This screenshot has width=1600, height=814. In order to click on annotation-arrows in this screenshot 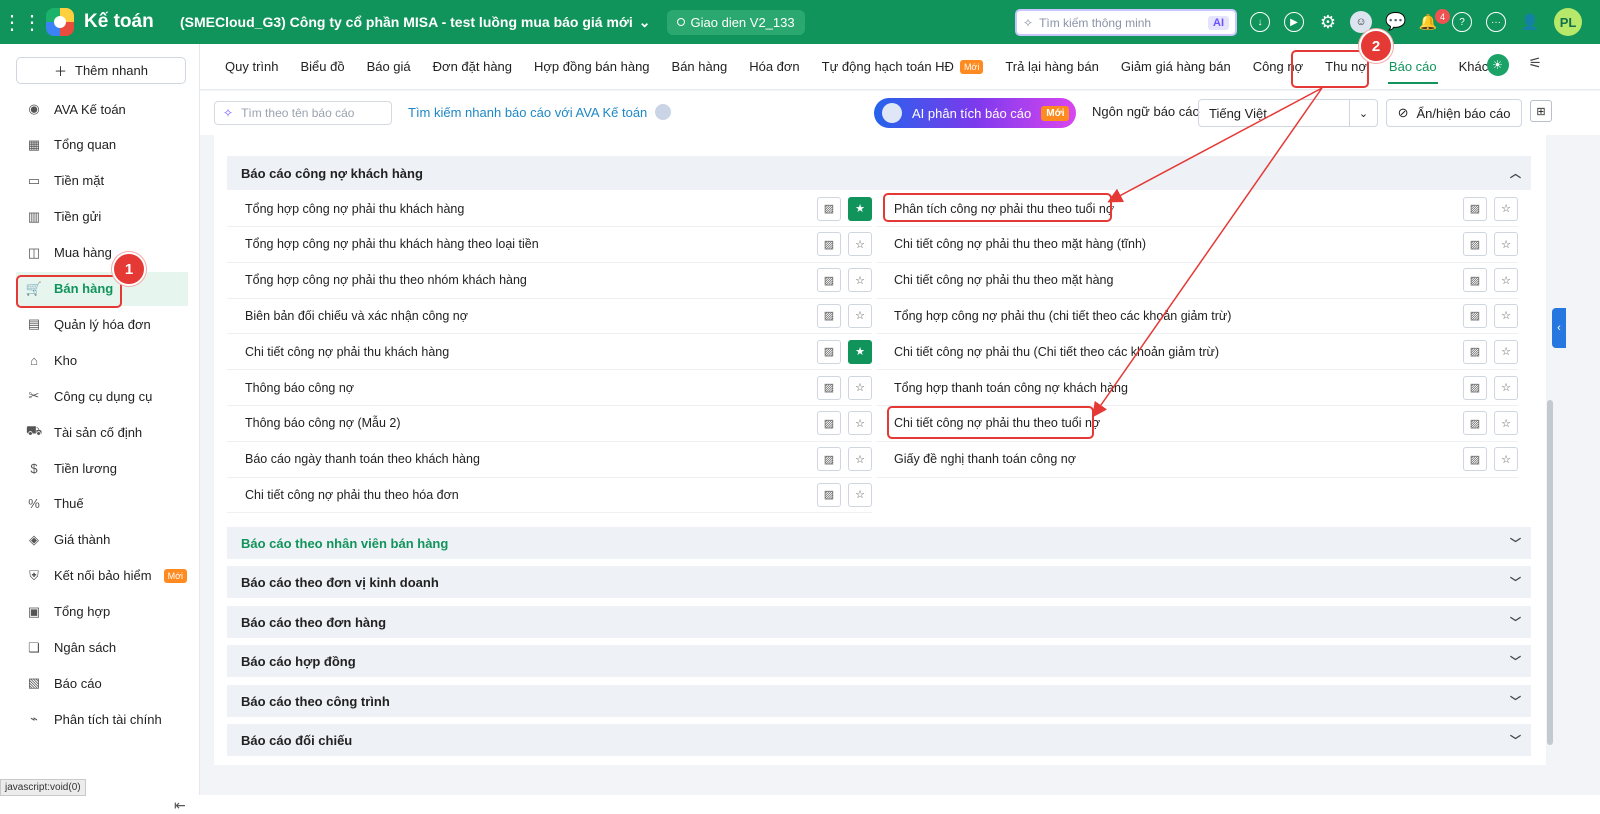, I will do `click(1207, 252)`.